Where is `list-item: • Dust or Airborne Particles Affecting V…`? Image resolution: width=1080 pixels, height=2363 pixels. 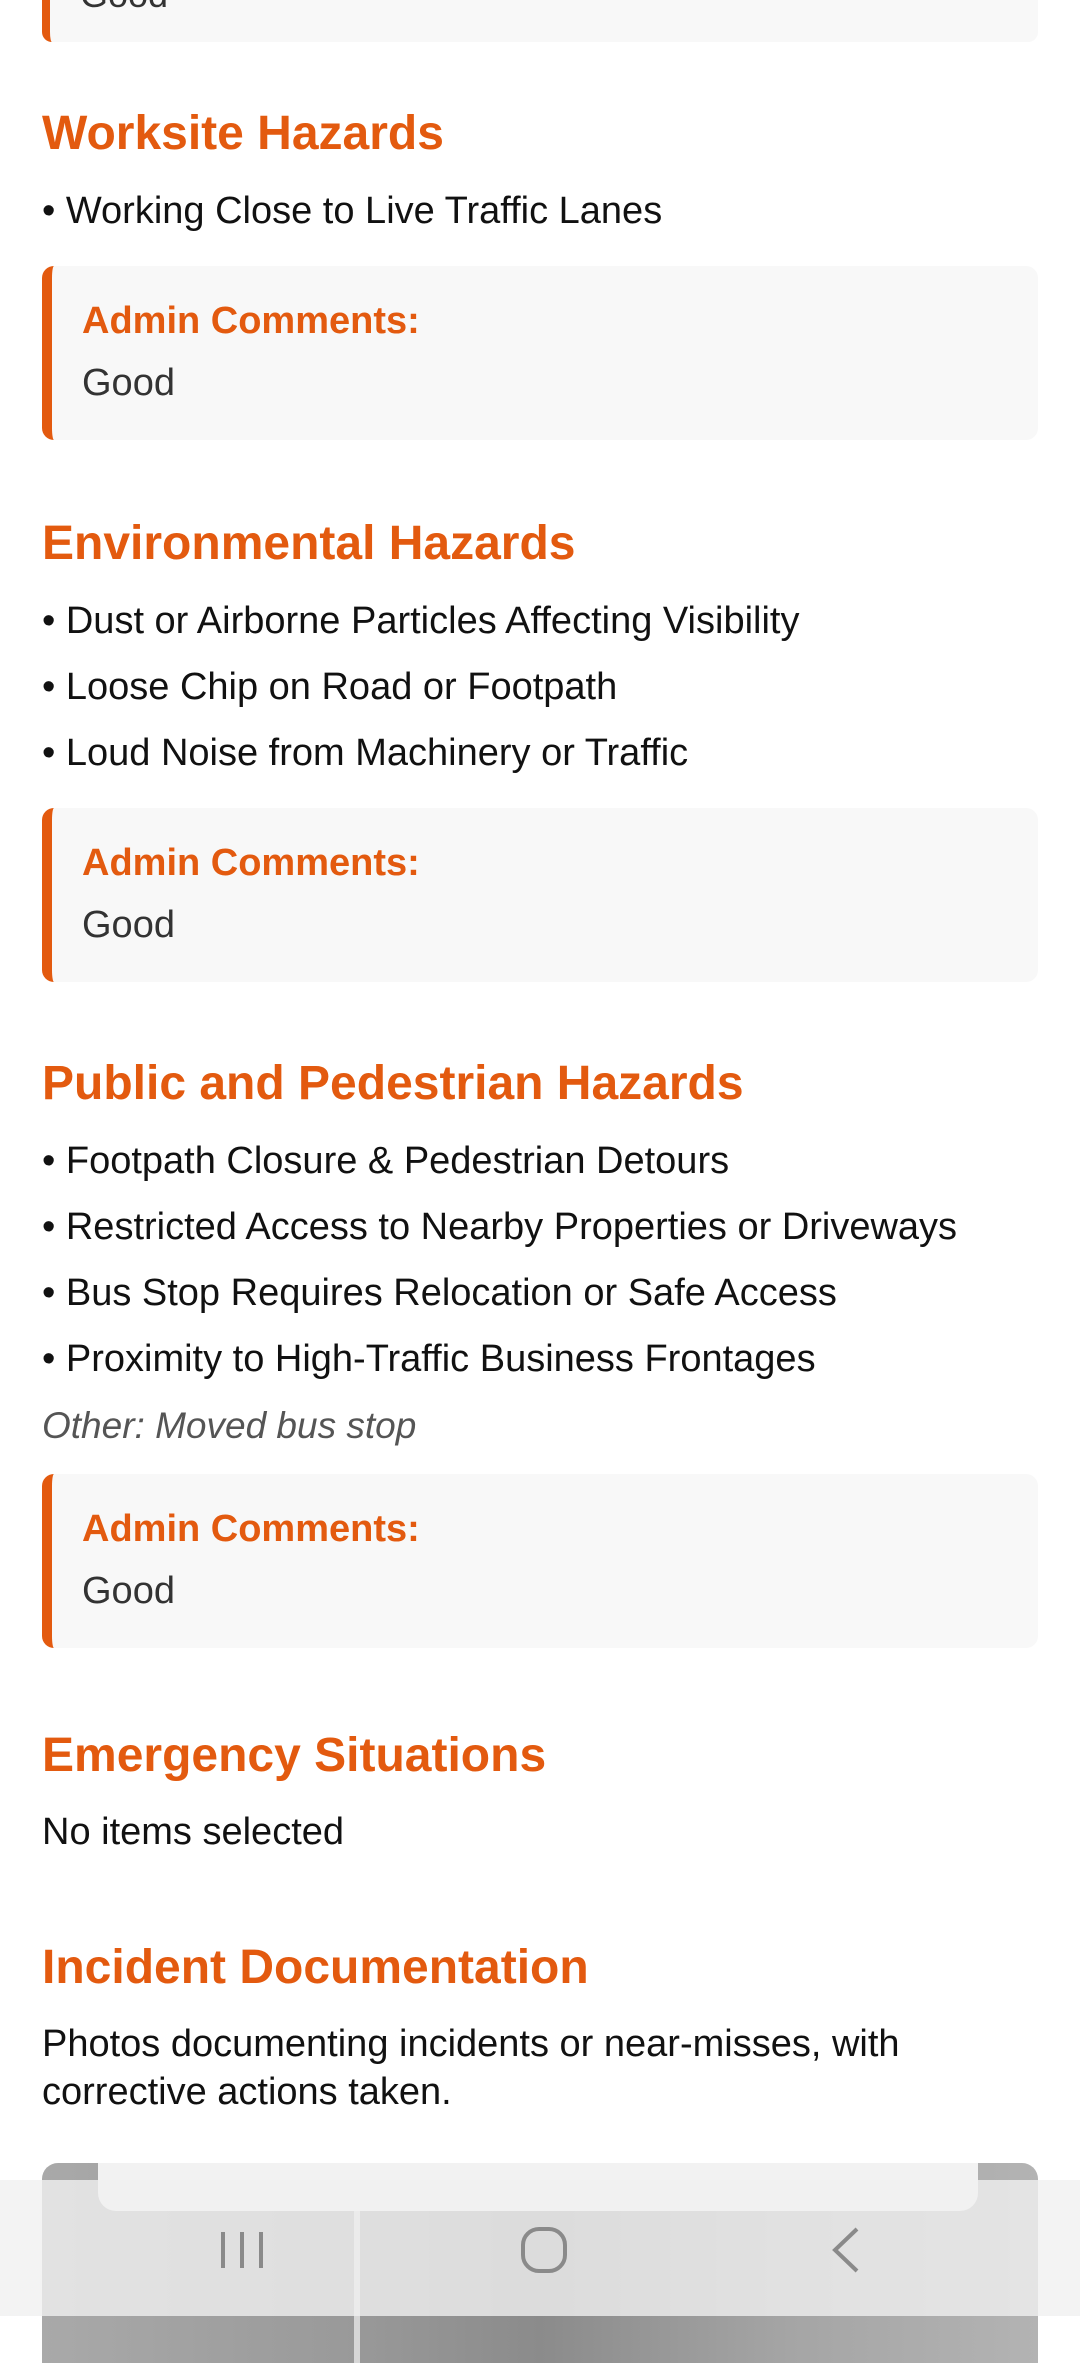
list-item: • Dust or Airborne Particles Affecting V… is located at coordinates (421, 621).